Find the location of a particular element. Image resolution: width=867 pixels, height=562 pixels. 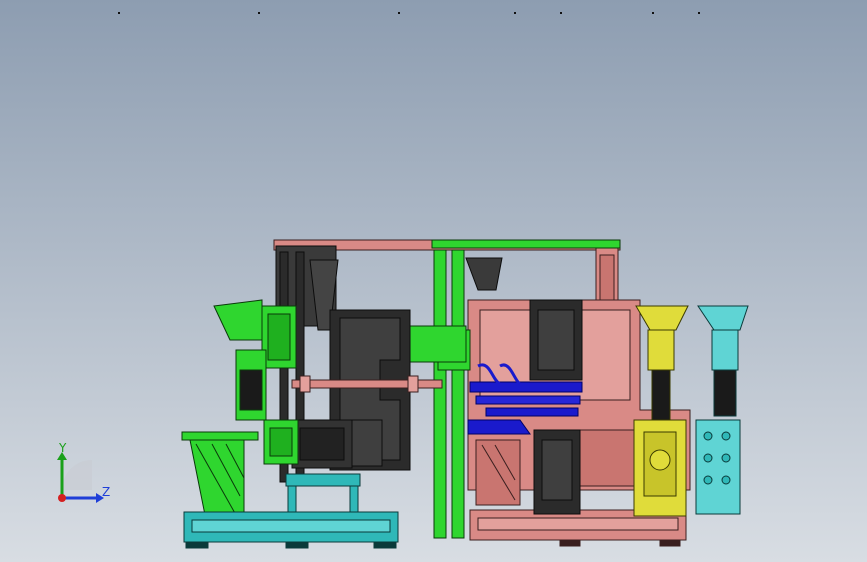

y-axis-label: Y is located at coordinates (63, 448).